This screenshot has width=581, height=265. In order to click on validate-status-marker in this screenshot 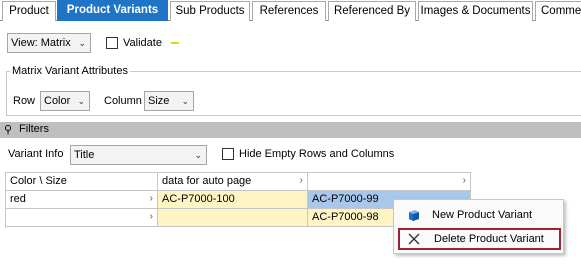, I will do `click(175, 43)`.